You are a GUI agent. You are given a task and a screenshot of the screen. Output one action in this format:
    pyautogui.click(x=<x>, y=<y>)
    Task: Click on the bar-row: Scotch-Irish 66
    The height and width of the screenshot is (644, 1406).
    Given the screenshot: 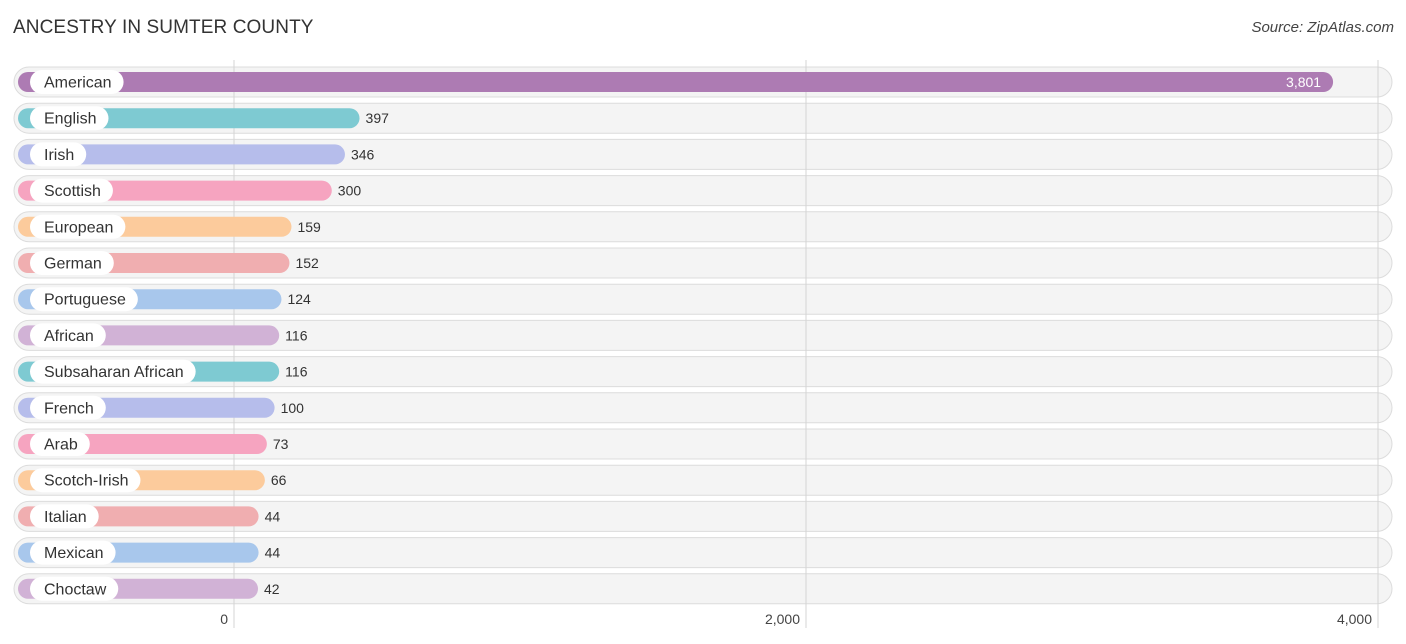 What is the action you would take?
    pyautogui.click(x=152, y=480)
    